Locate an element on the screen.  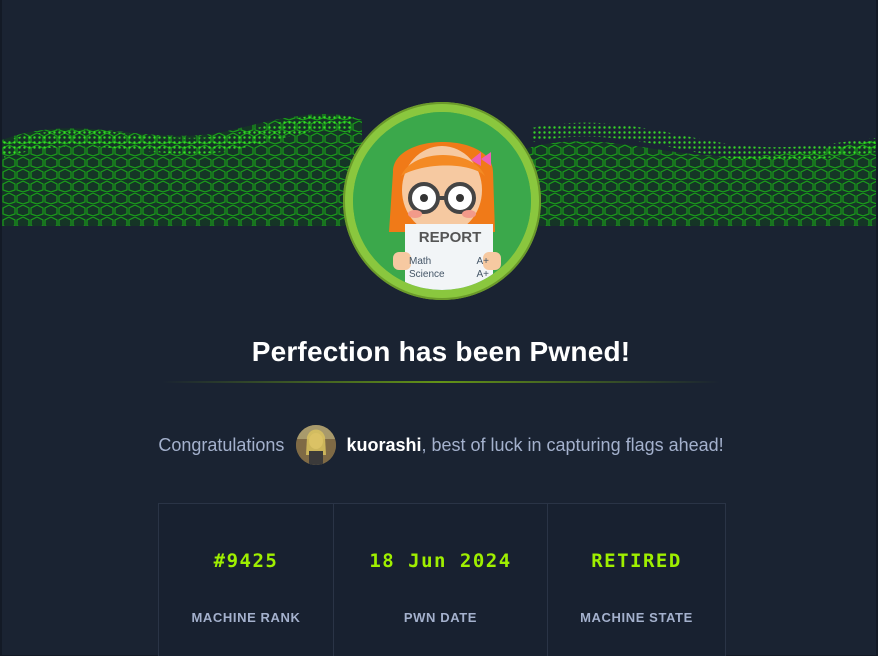
username-link: kuorashi is located at coordinates (383, 445).